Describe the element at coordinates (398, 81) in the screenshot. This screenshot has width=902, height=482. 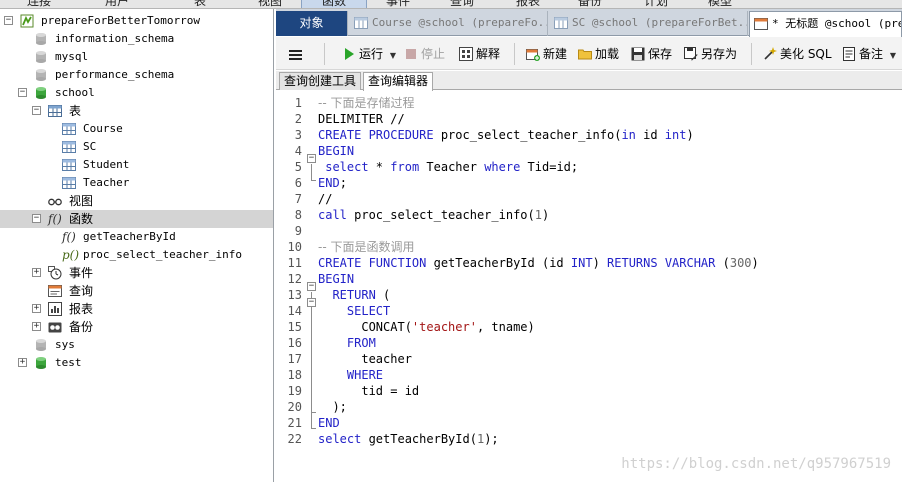
I see `tab-query-editor: 查询编辑器` at that location.